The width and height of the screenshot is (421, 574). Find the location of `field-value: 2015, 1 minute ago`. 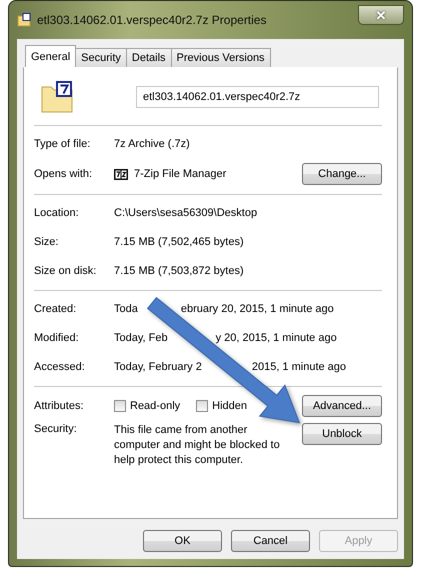

field-value: 2015, 1 minute ago is located at coordinates (299, 367).